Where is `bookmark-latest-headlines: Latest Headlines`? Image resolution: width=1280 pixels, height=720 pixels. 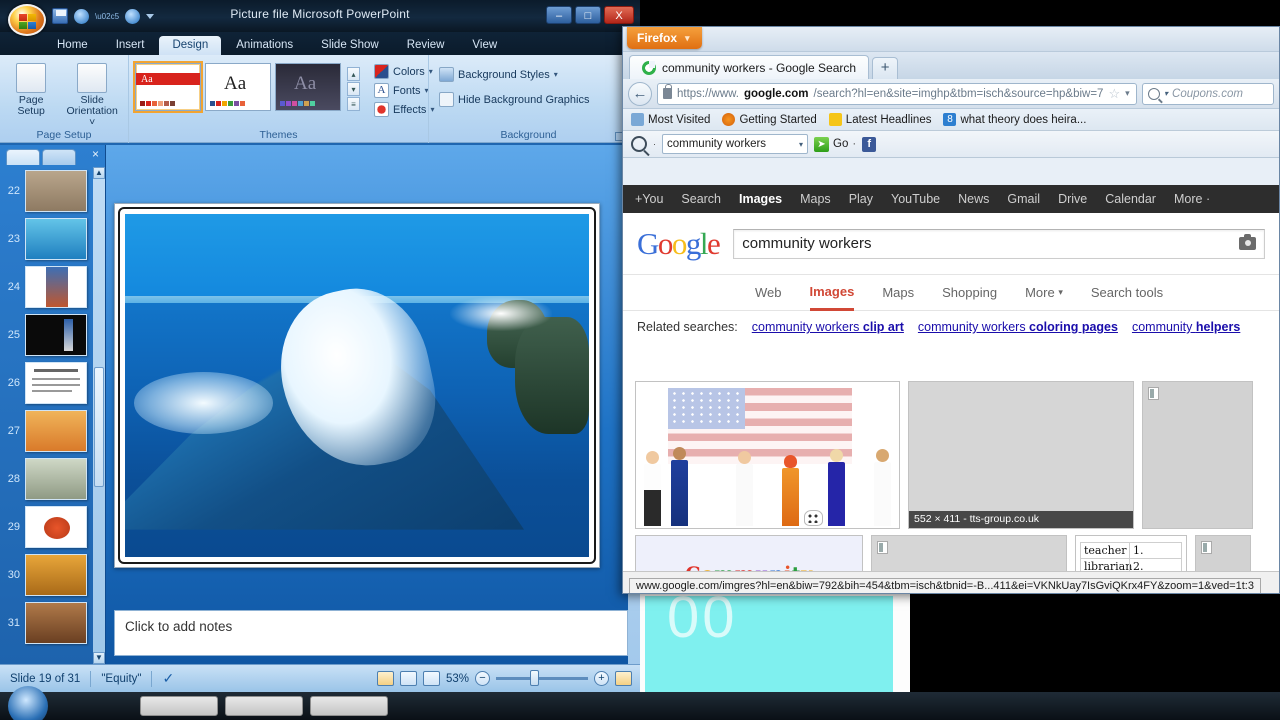 bookmark-latest-headlines: Latest Headlines is located at coordinates (879, 119).